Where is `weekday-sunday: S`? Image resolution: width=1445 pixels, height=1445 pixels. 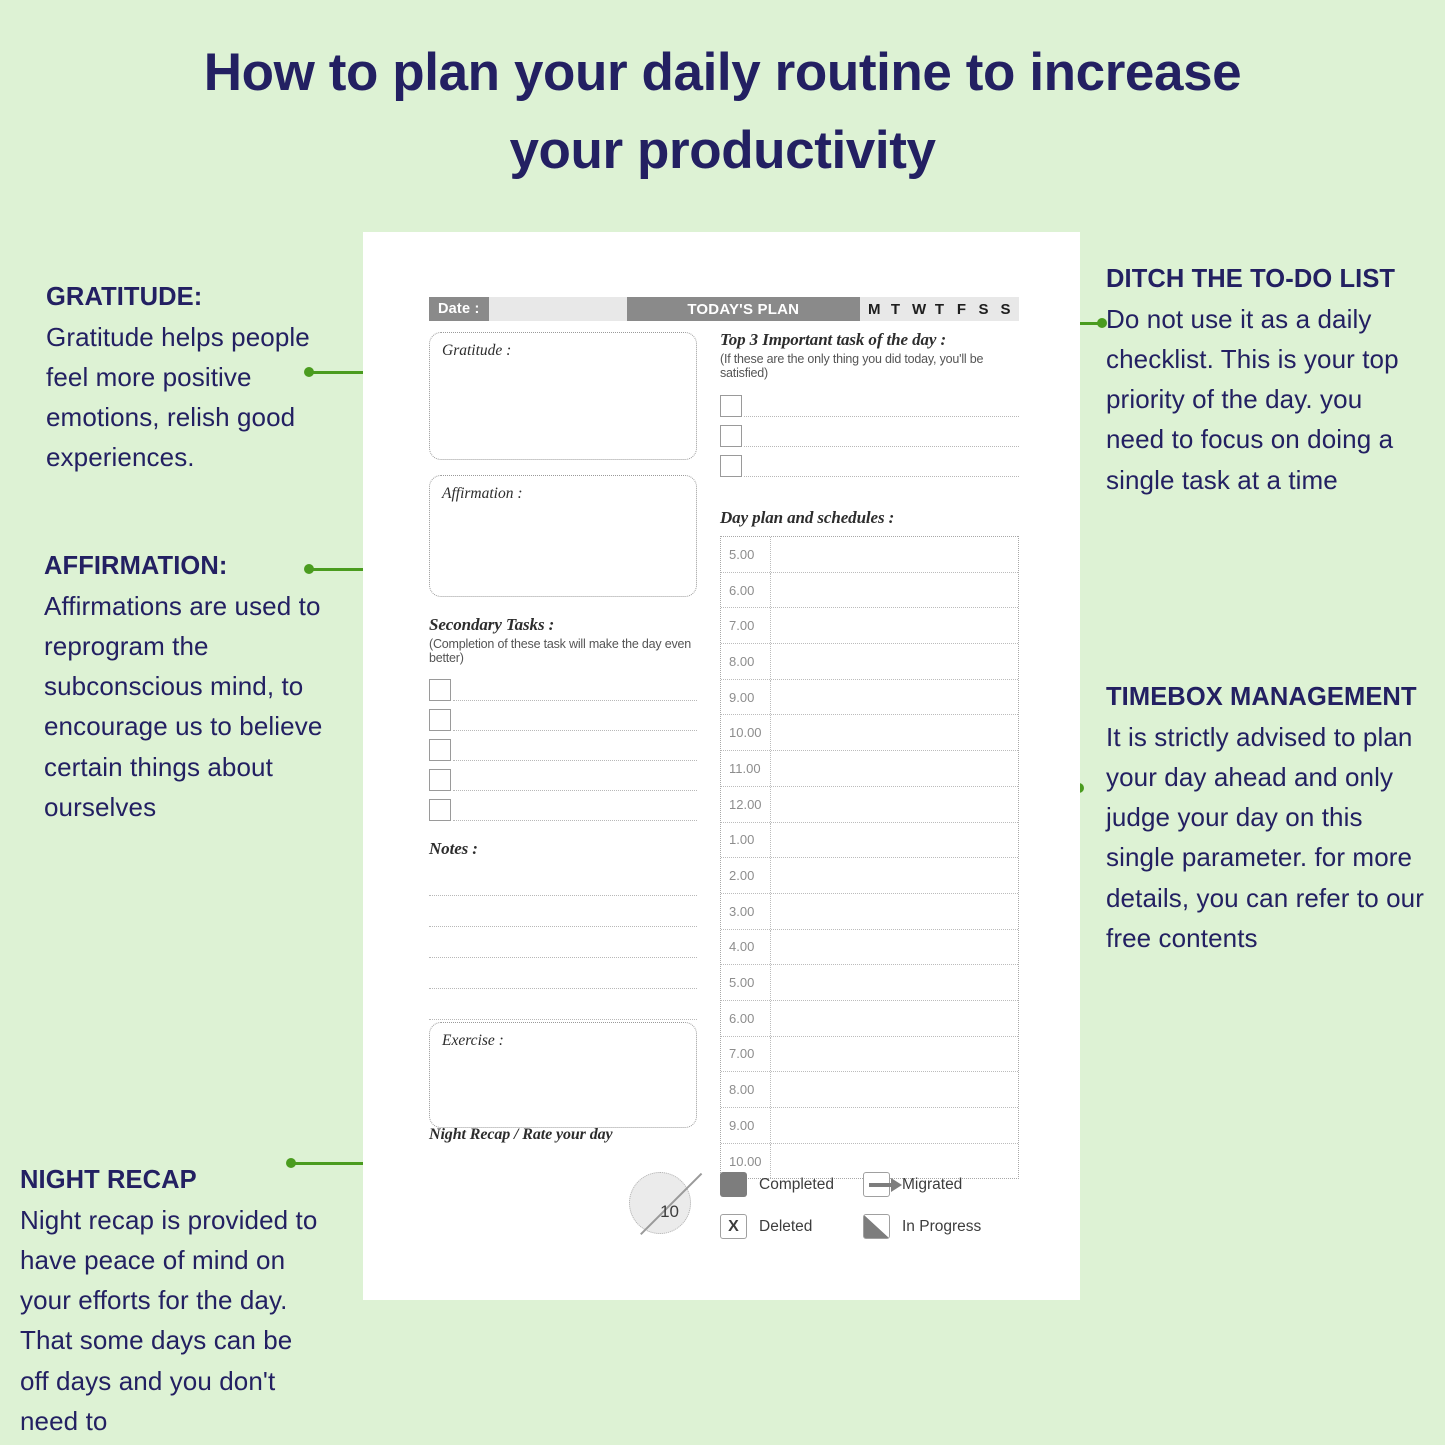
weekday-sunday: S is located at coordinates (1005, 309).